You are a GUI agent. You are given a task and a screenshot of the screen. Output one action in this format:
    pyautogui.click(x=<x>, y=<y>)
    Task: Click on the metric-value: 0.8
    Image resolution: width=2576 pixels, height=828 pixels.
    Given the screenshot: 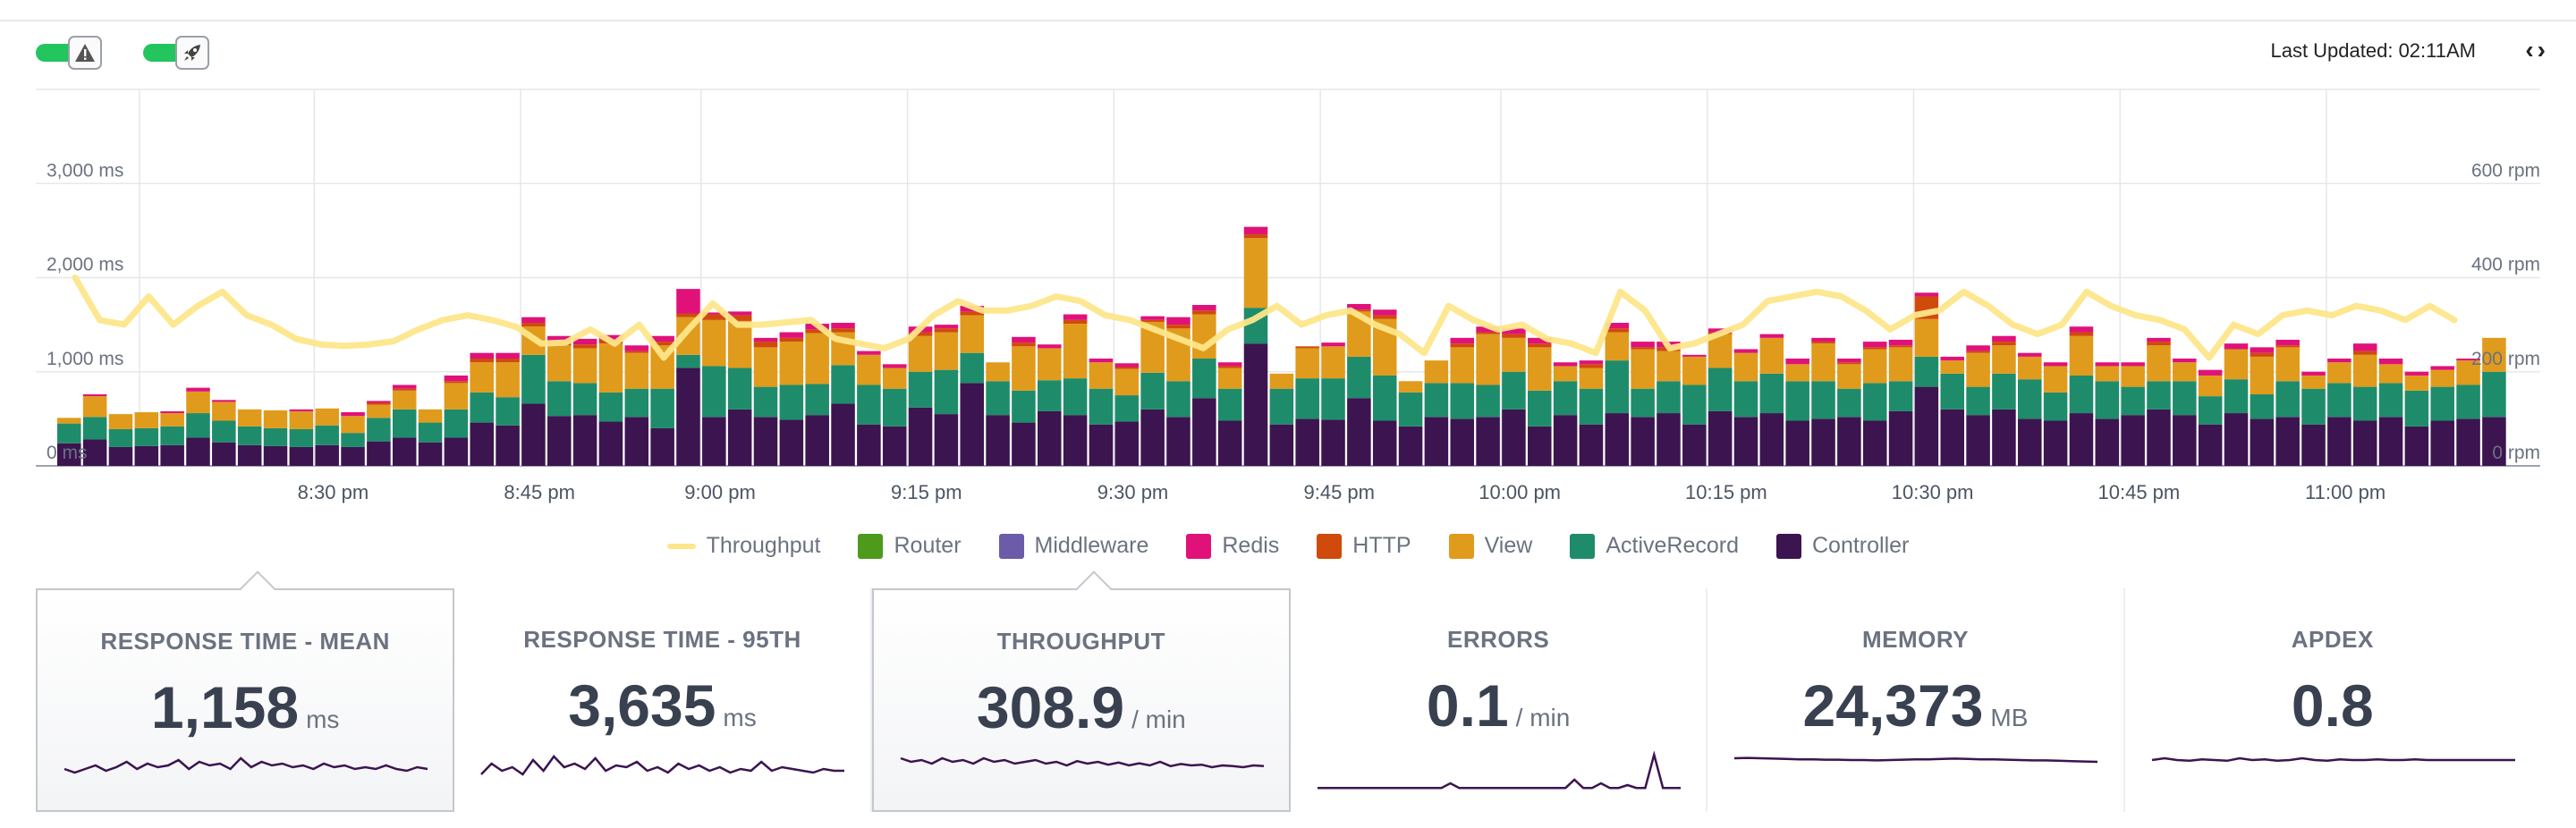 What is the action you would take?
    pyautogui.click(x=2332, y=706)
    